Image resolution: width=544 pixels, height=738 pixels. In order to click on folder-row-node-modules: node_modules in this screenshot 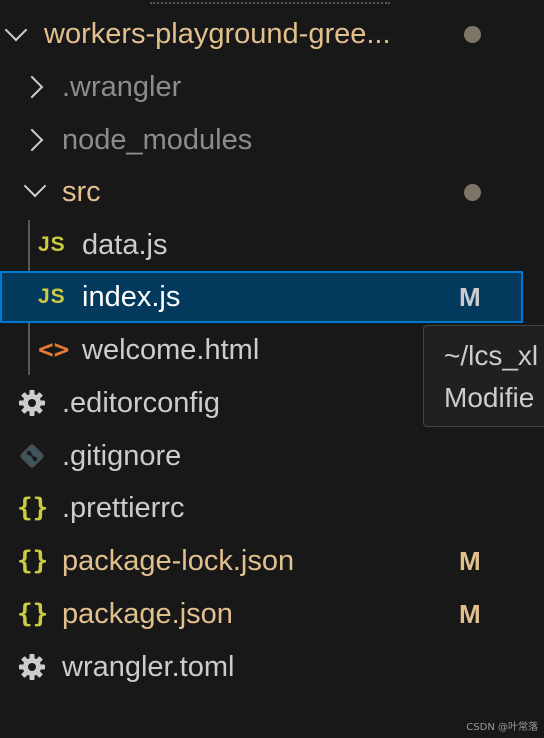, I will do `click(272, 140)`.